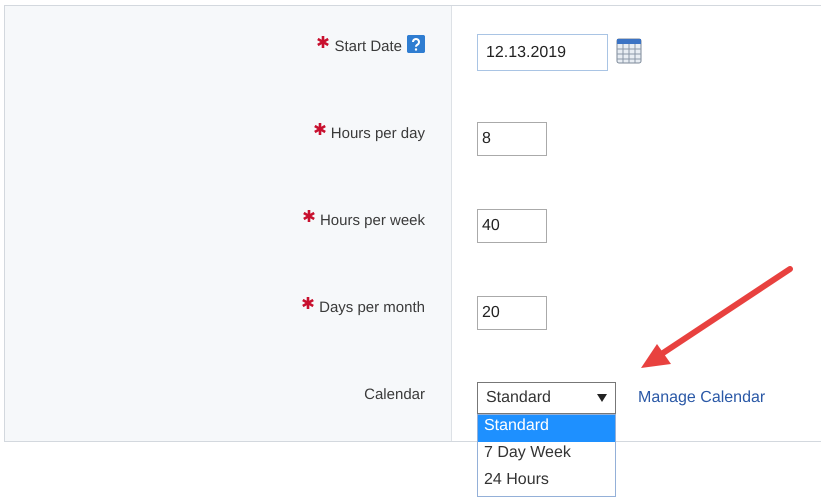 This screenshot has width=821, height=497. I want to click on field-label: Start Date, so click(368, 46).